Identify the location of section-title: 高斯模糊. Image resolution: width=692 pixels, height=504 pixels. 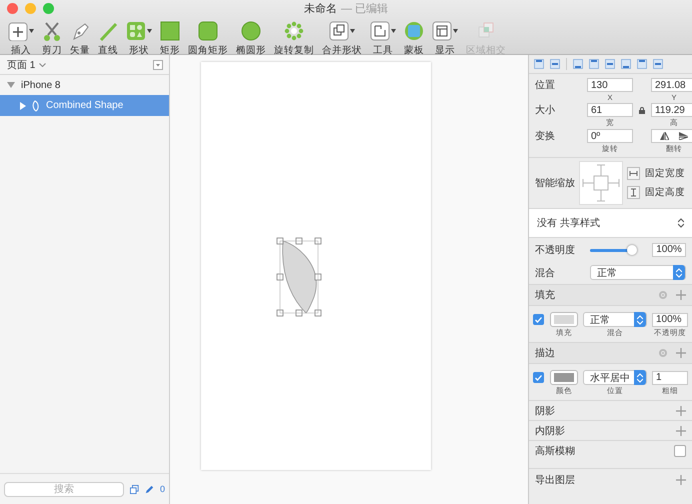
(555, 451).